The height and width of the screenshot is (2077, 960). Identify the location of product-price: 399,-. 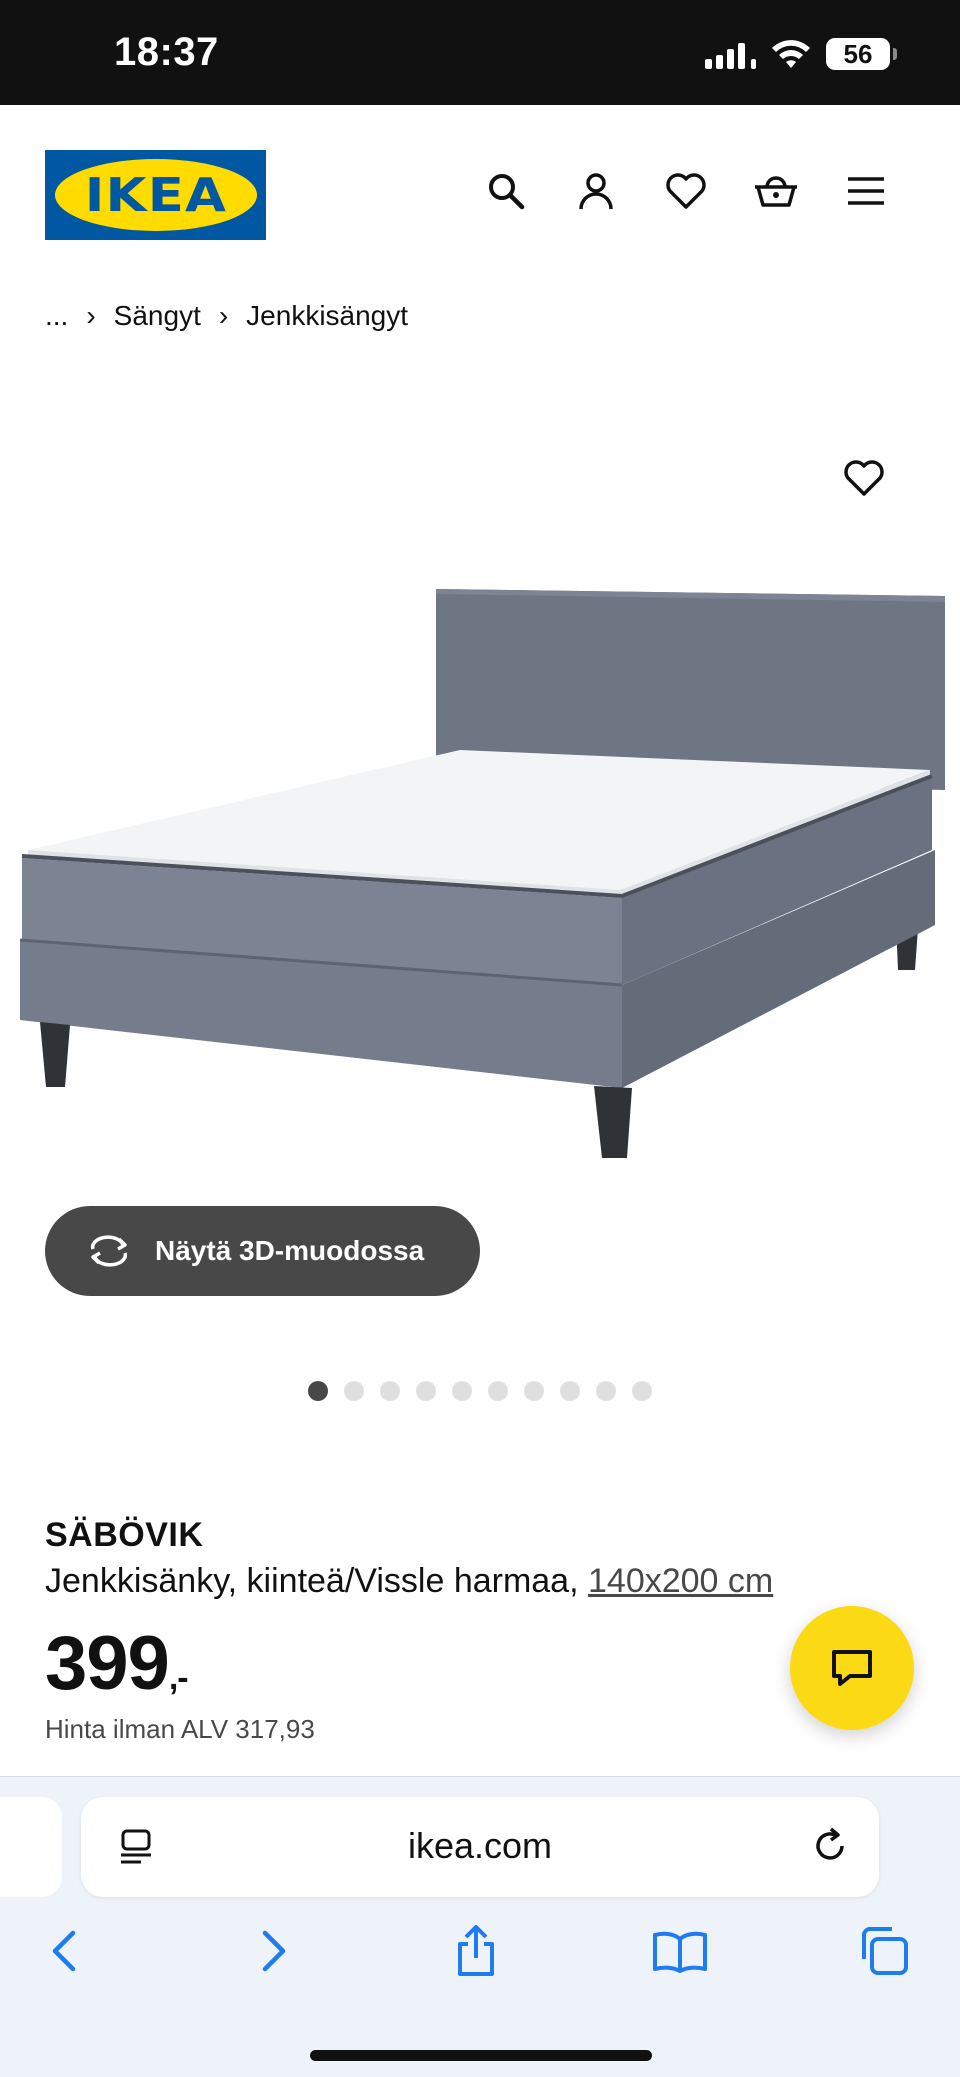
(117, 1663).